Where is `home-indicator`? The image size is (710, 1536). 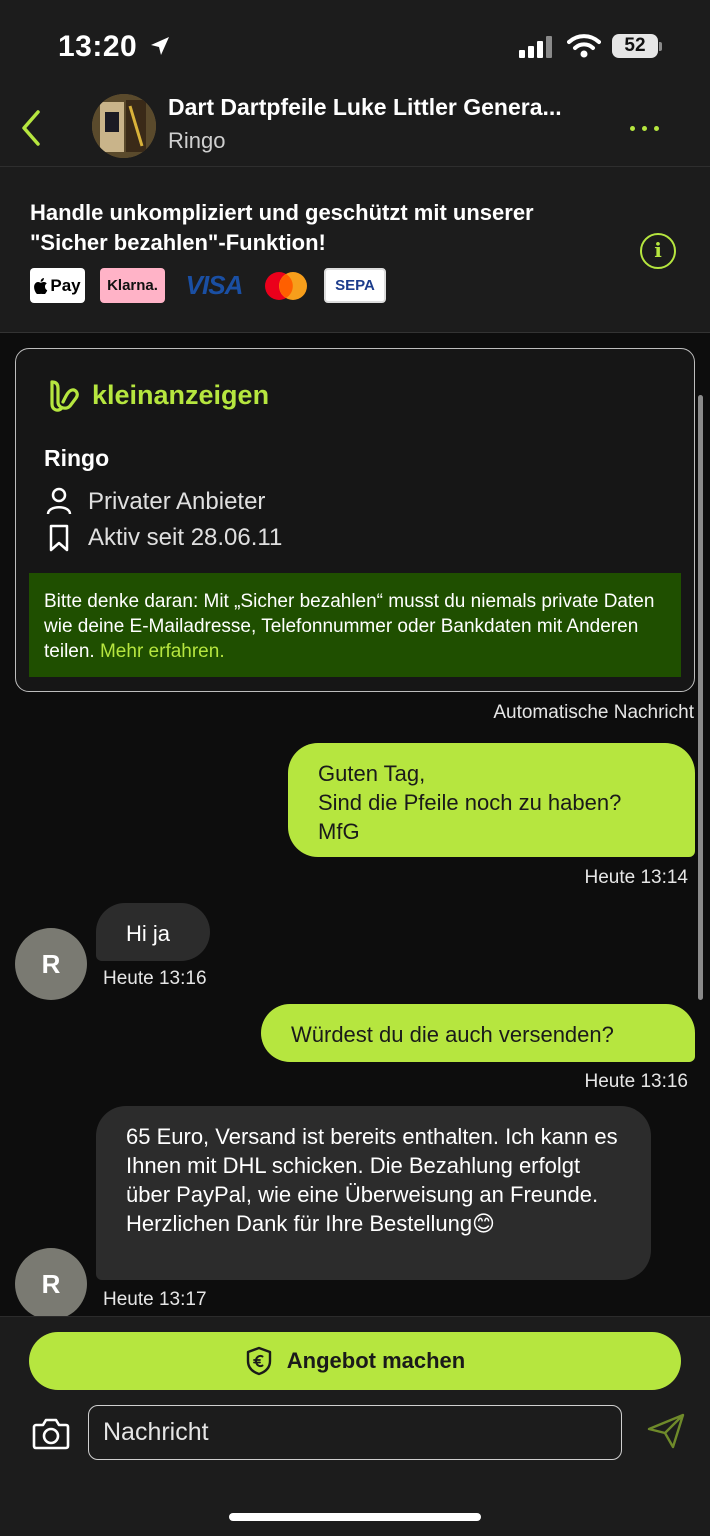 home-indicator is located at coordinates (355, 1517).